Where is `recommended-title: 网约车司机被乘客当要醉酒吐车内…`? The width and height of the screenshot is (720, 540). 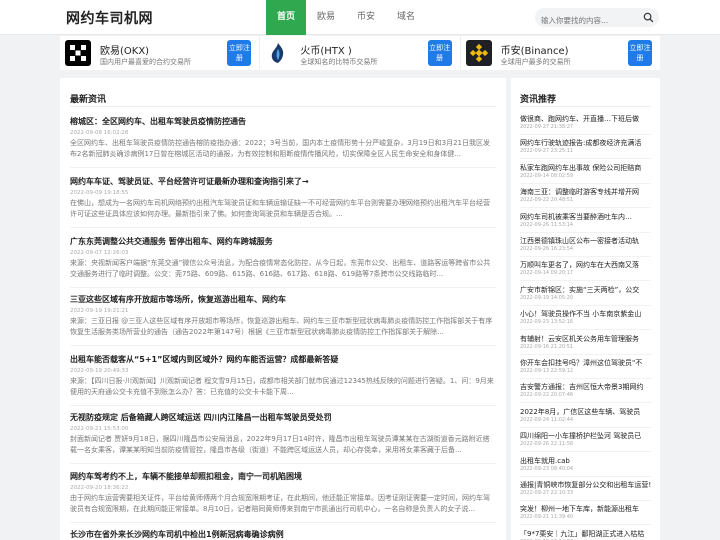 recommended-title: 网约车司机被乘客当要醉酒吐车内… is located at coordinates (585, 217).